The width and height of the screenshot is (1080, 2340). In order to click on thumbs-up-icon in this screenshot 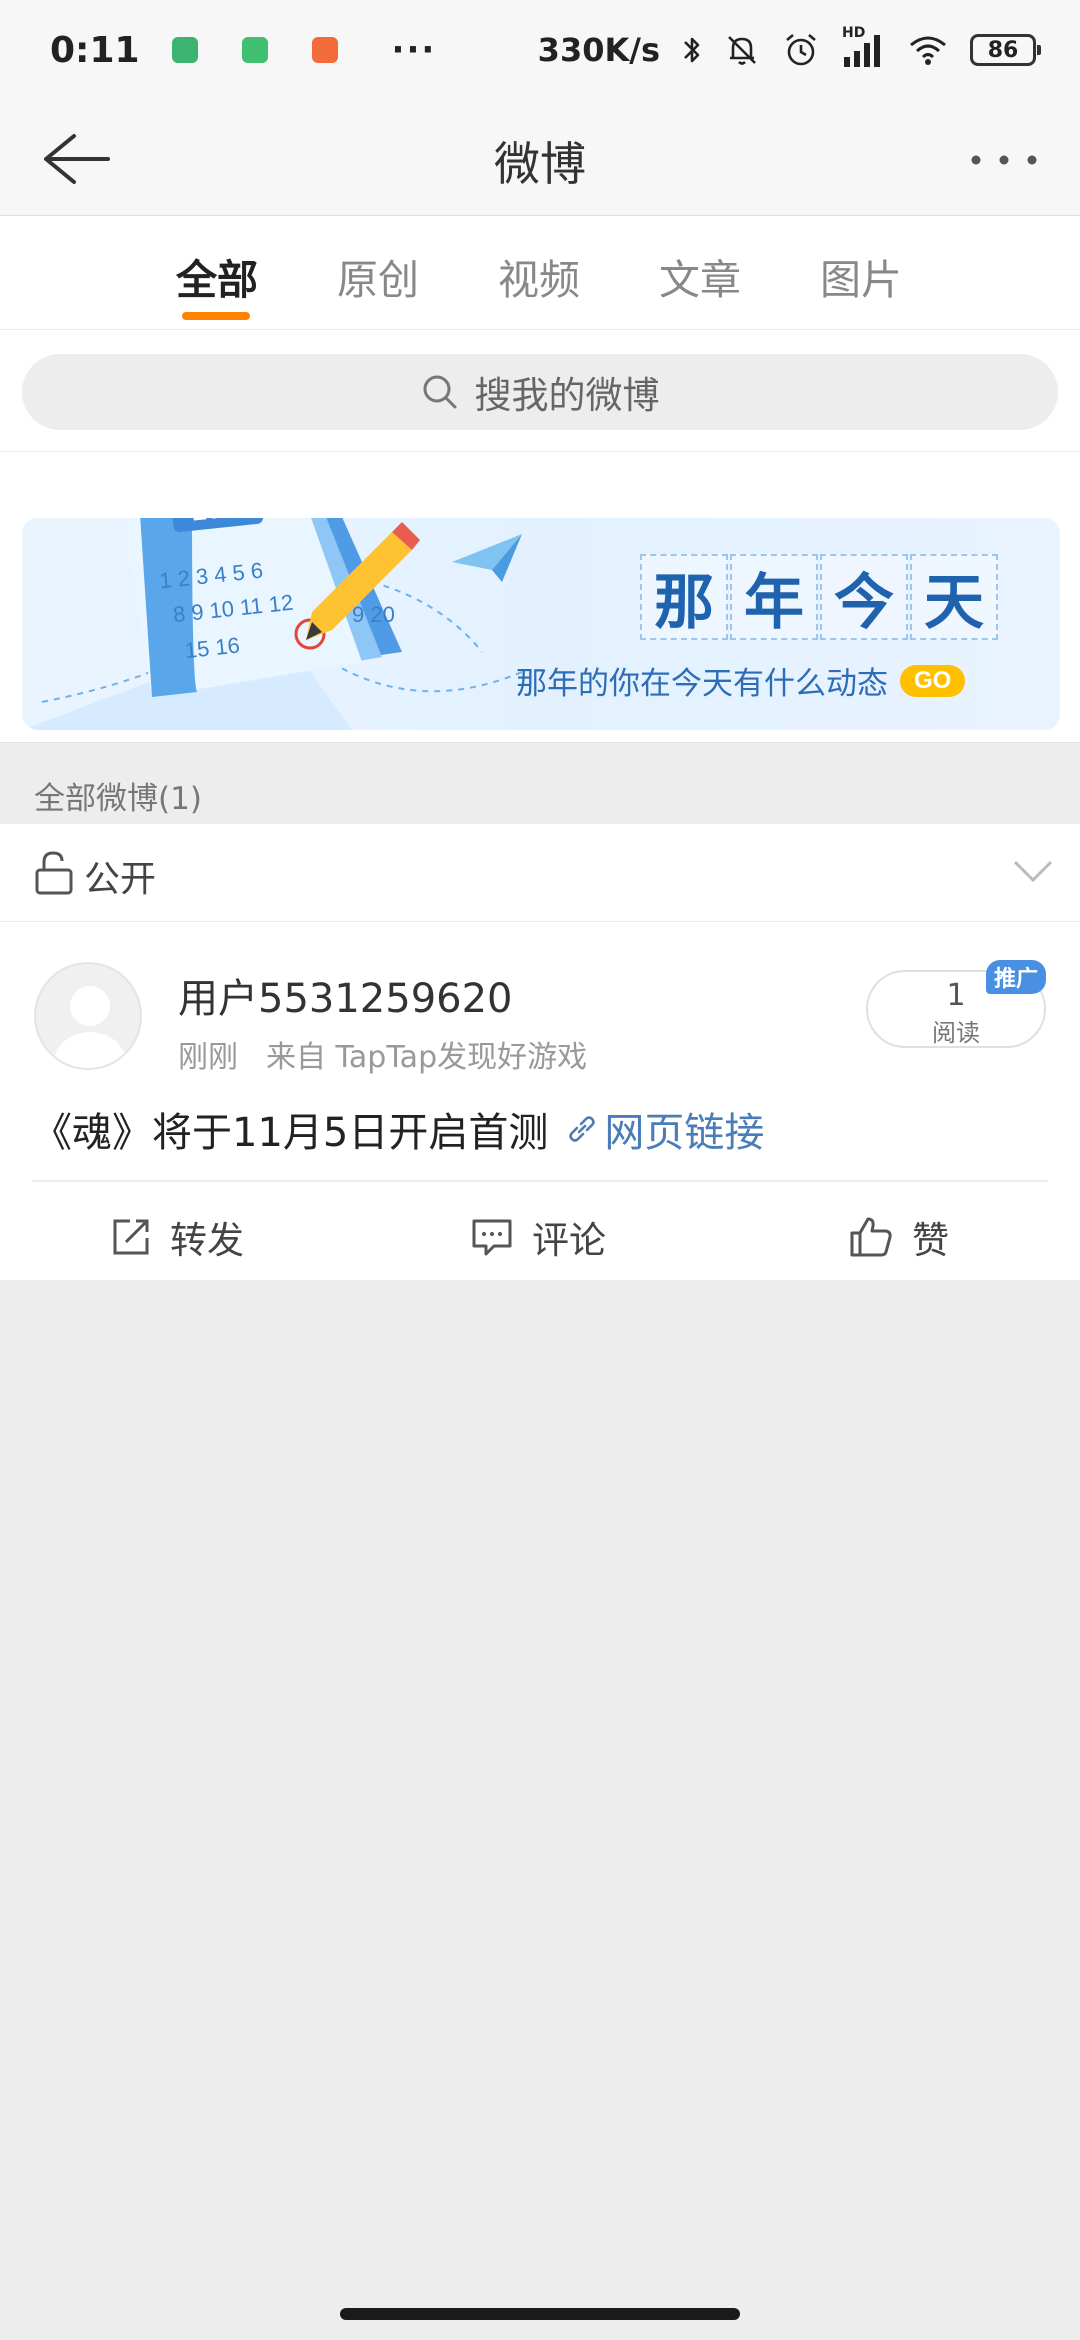, I will do `click(871, 1237)`.